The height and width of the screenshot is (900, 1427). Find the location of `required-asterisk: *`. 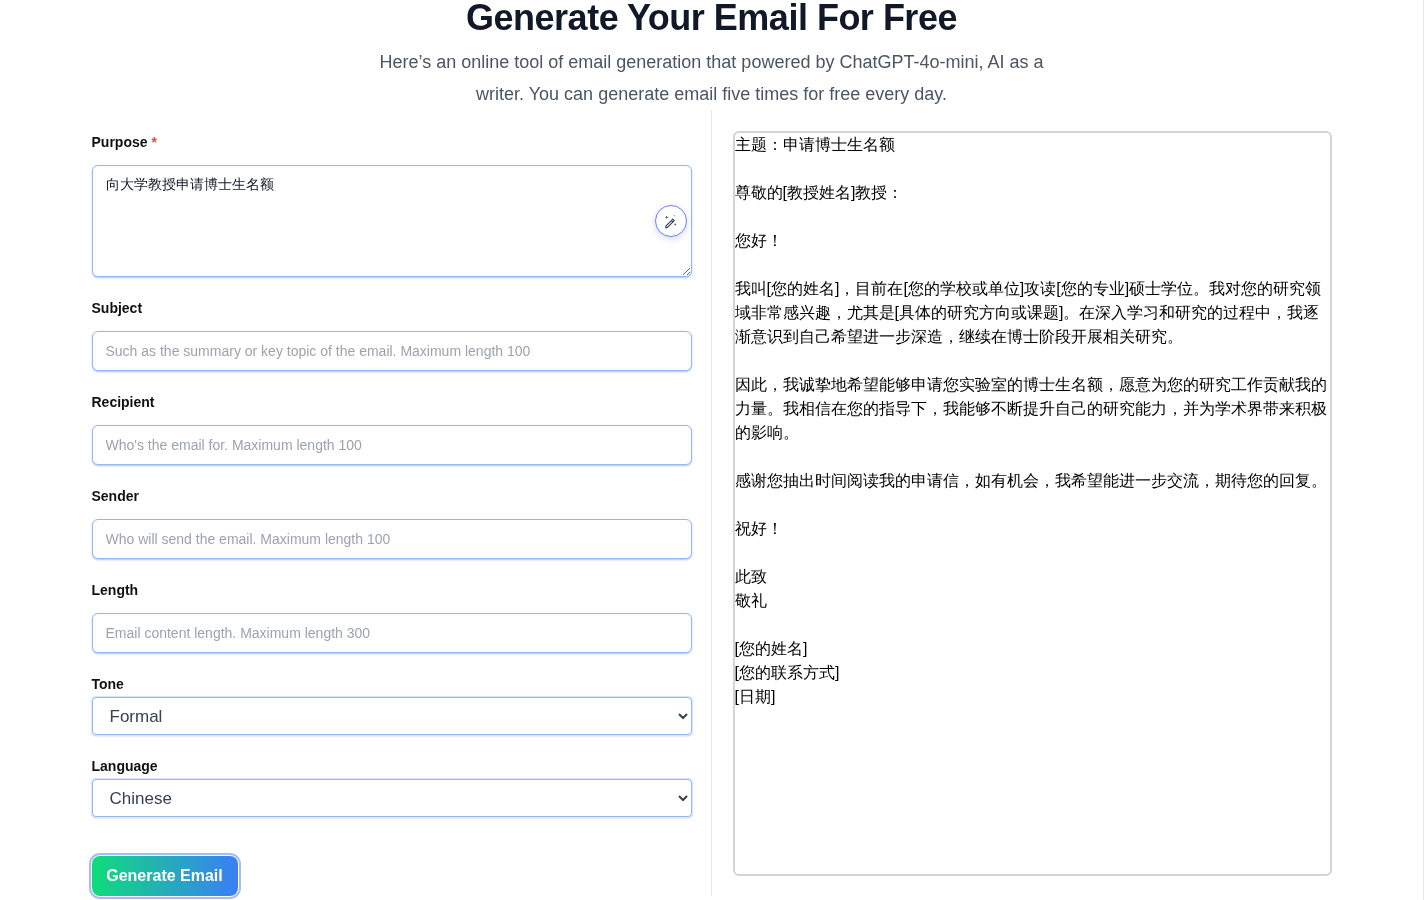

required-asterisk: * is located at coordinates (154, 142).